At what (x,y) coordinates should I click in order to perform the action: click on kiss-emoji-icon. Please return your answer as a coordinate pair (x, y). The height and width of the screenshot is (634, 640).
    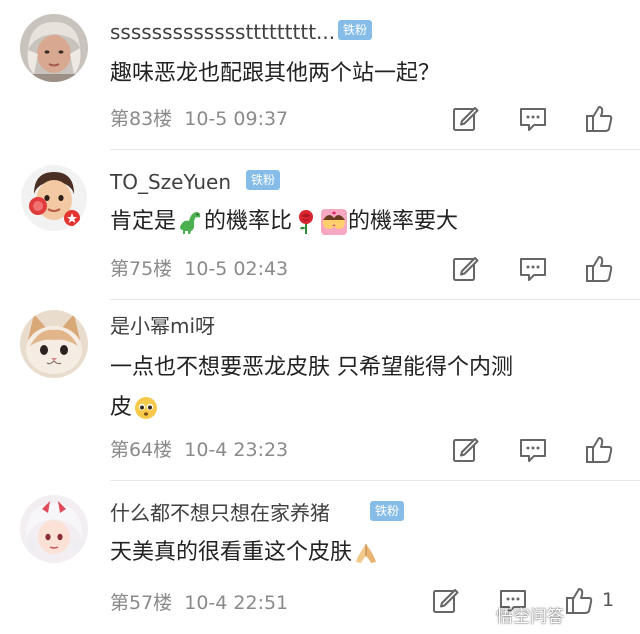
    Looking at the image, I should click on (334, 222).